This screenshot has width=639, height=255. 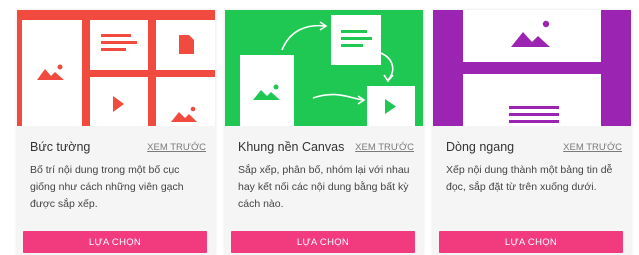 What do you see at coordinates (480, 147) in the screenshot?
I see `card-title: Dòng ngang` at bounding box center [480, 147].